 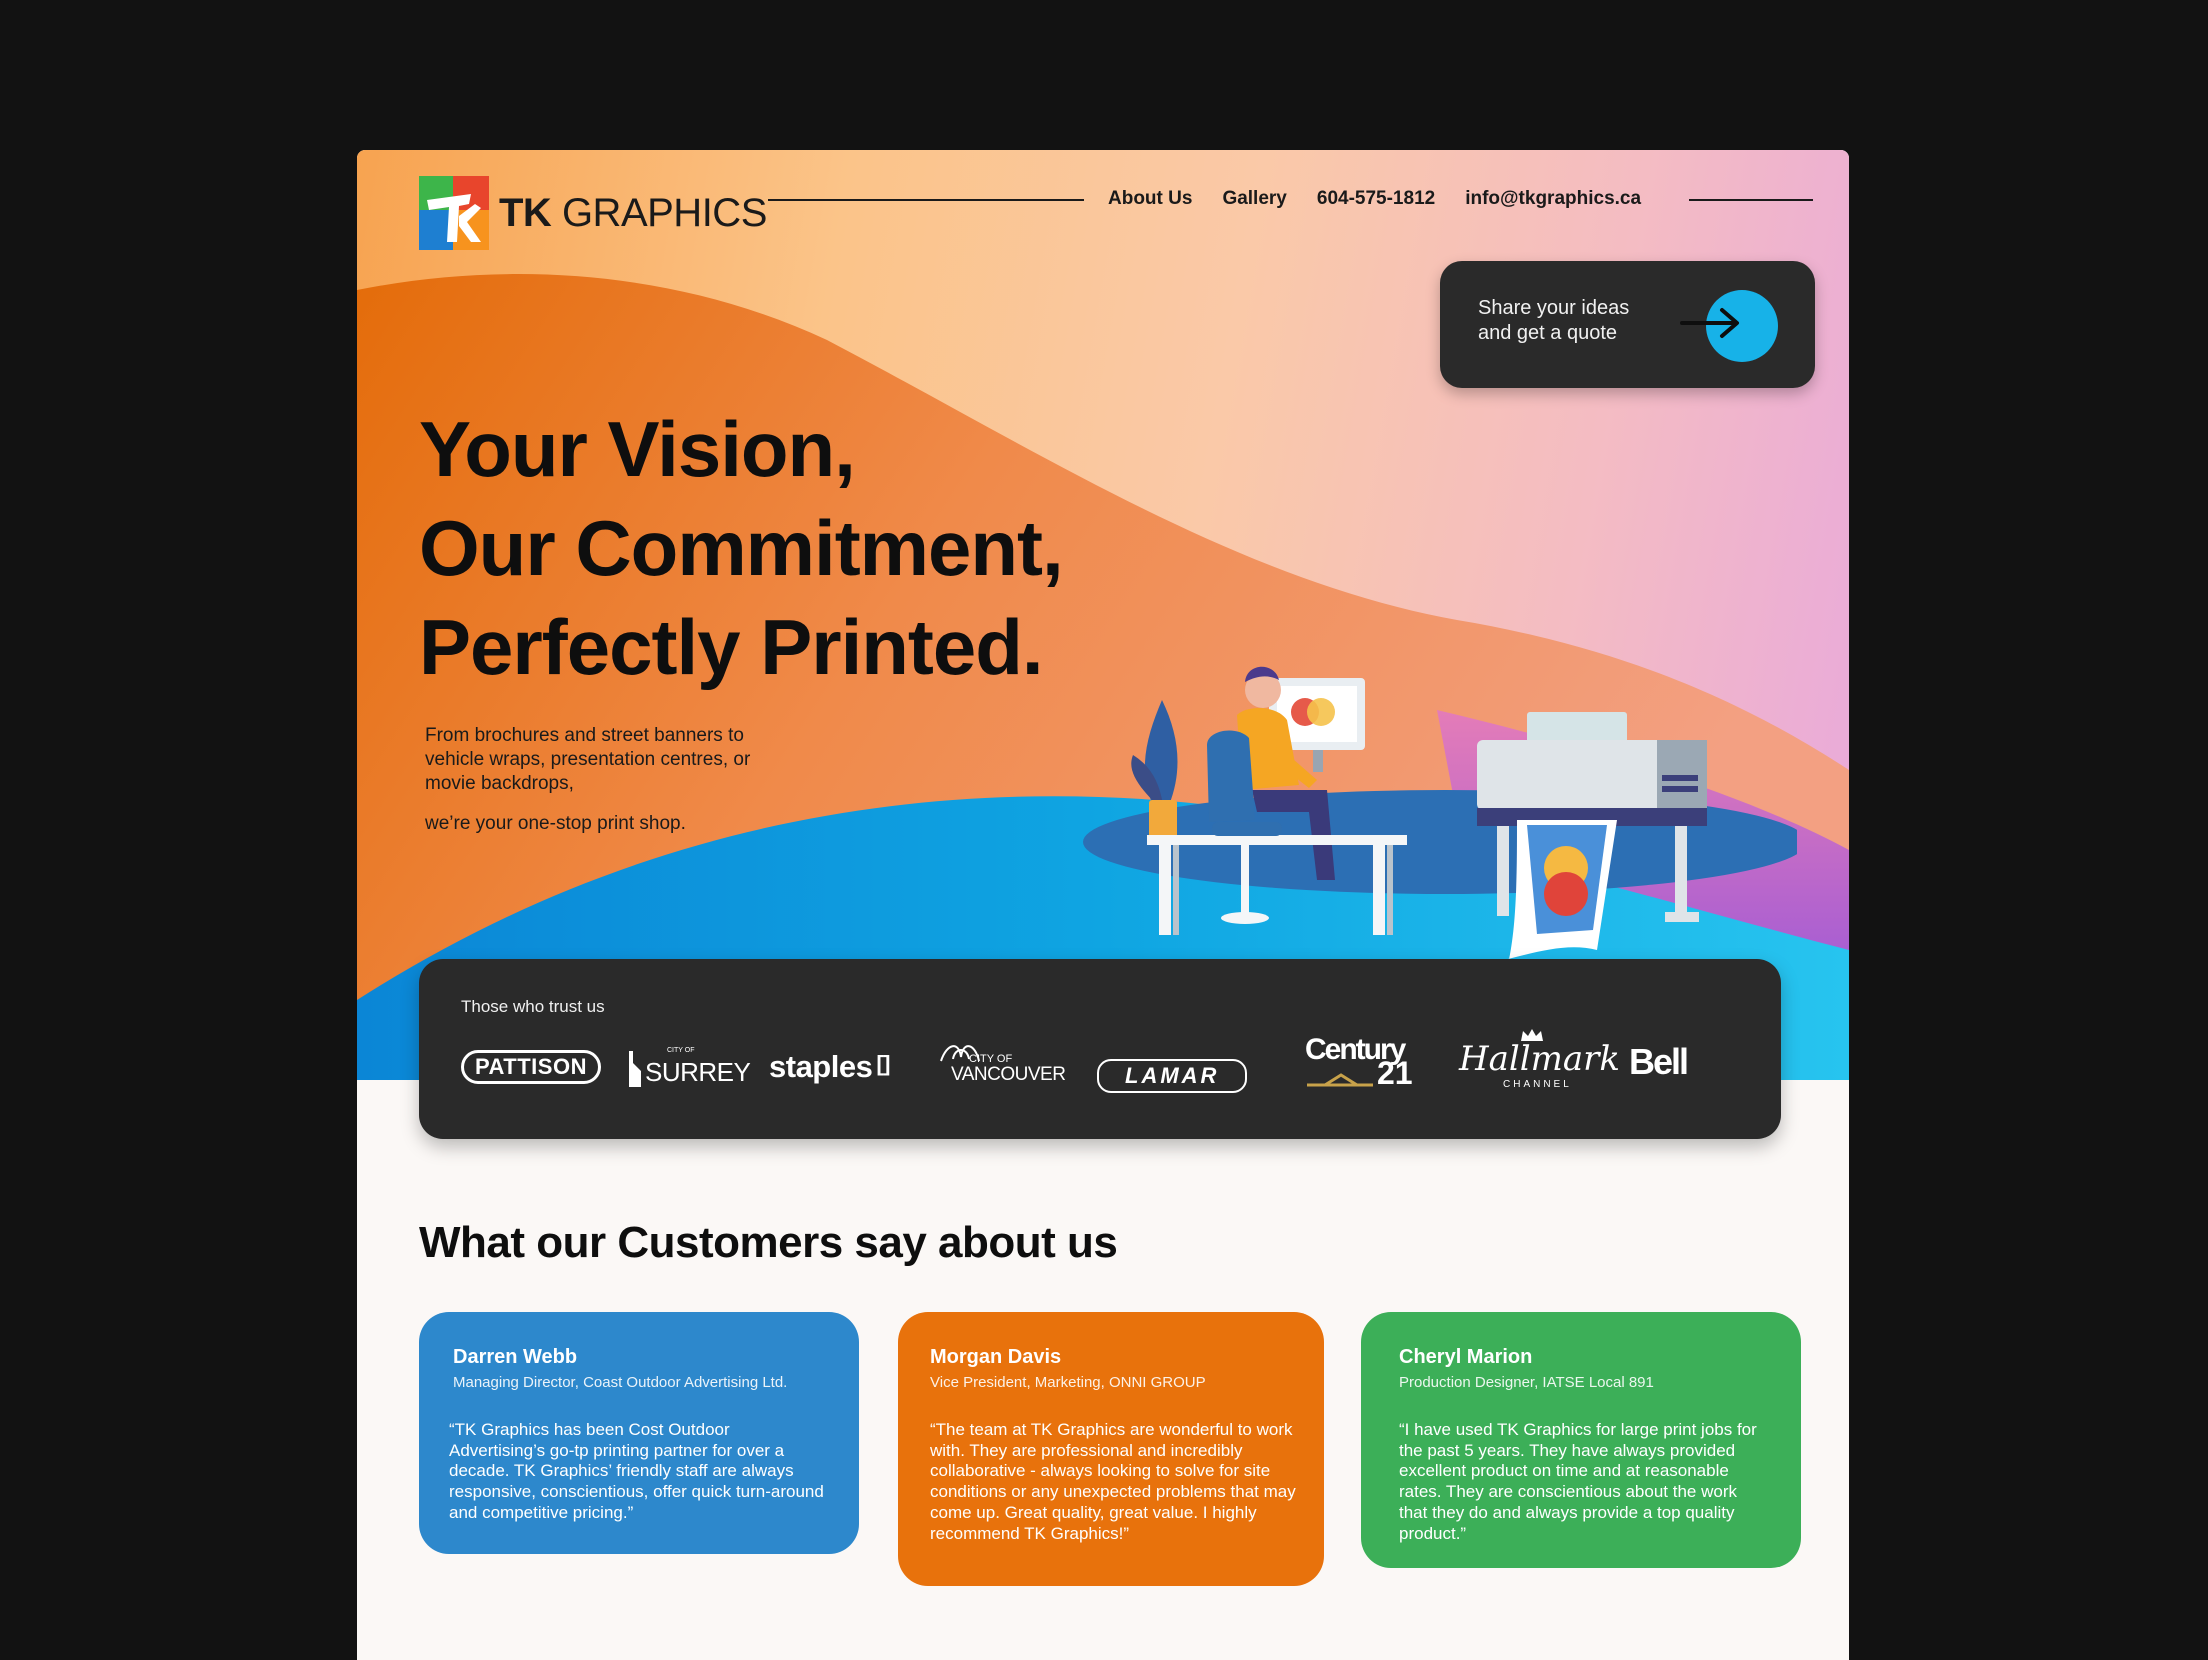 I want to click on get-quote-label: Share your ideas and get a quote, so click(x=1554, y=320).